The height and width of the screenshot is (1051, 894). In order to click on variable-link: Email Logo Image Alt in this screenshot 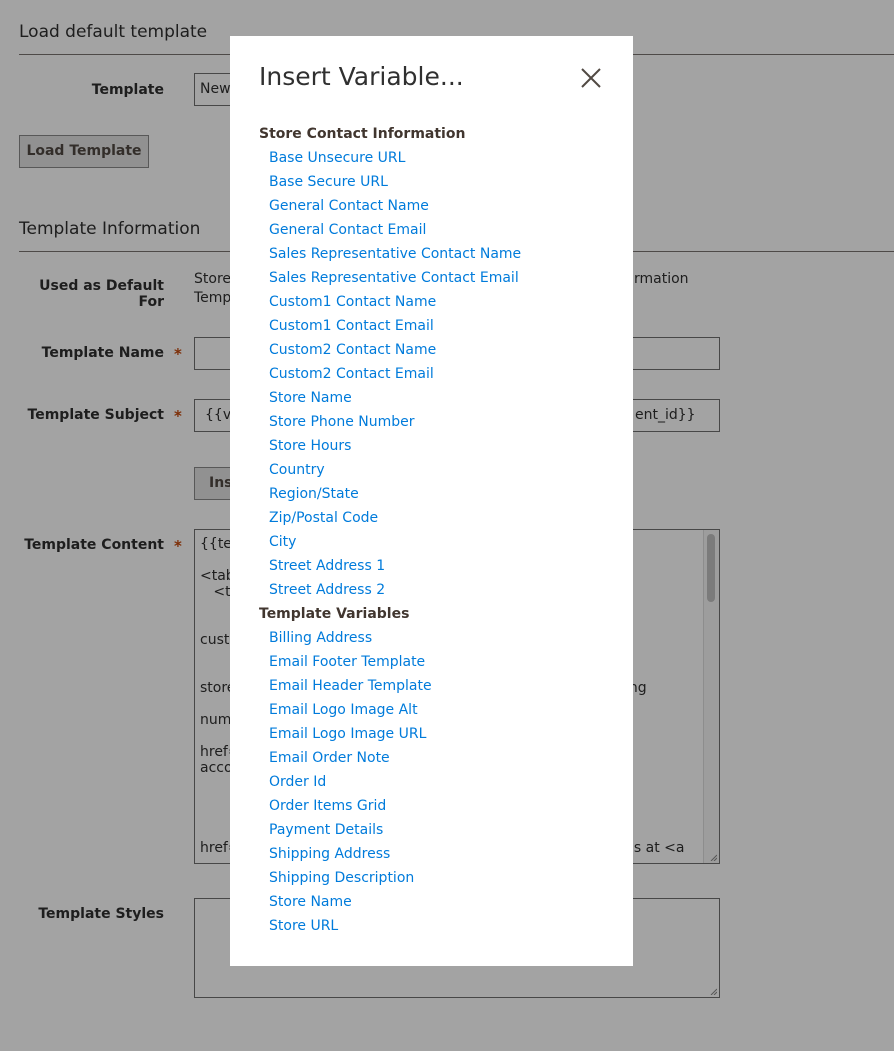, I will do `click(343, 710)`.